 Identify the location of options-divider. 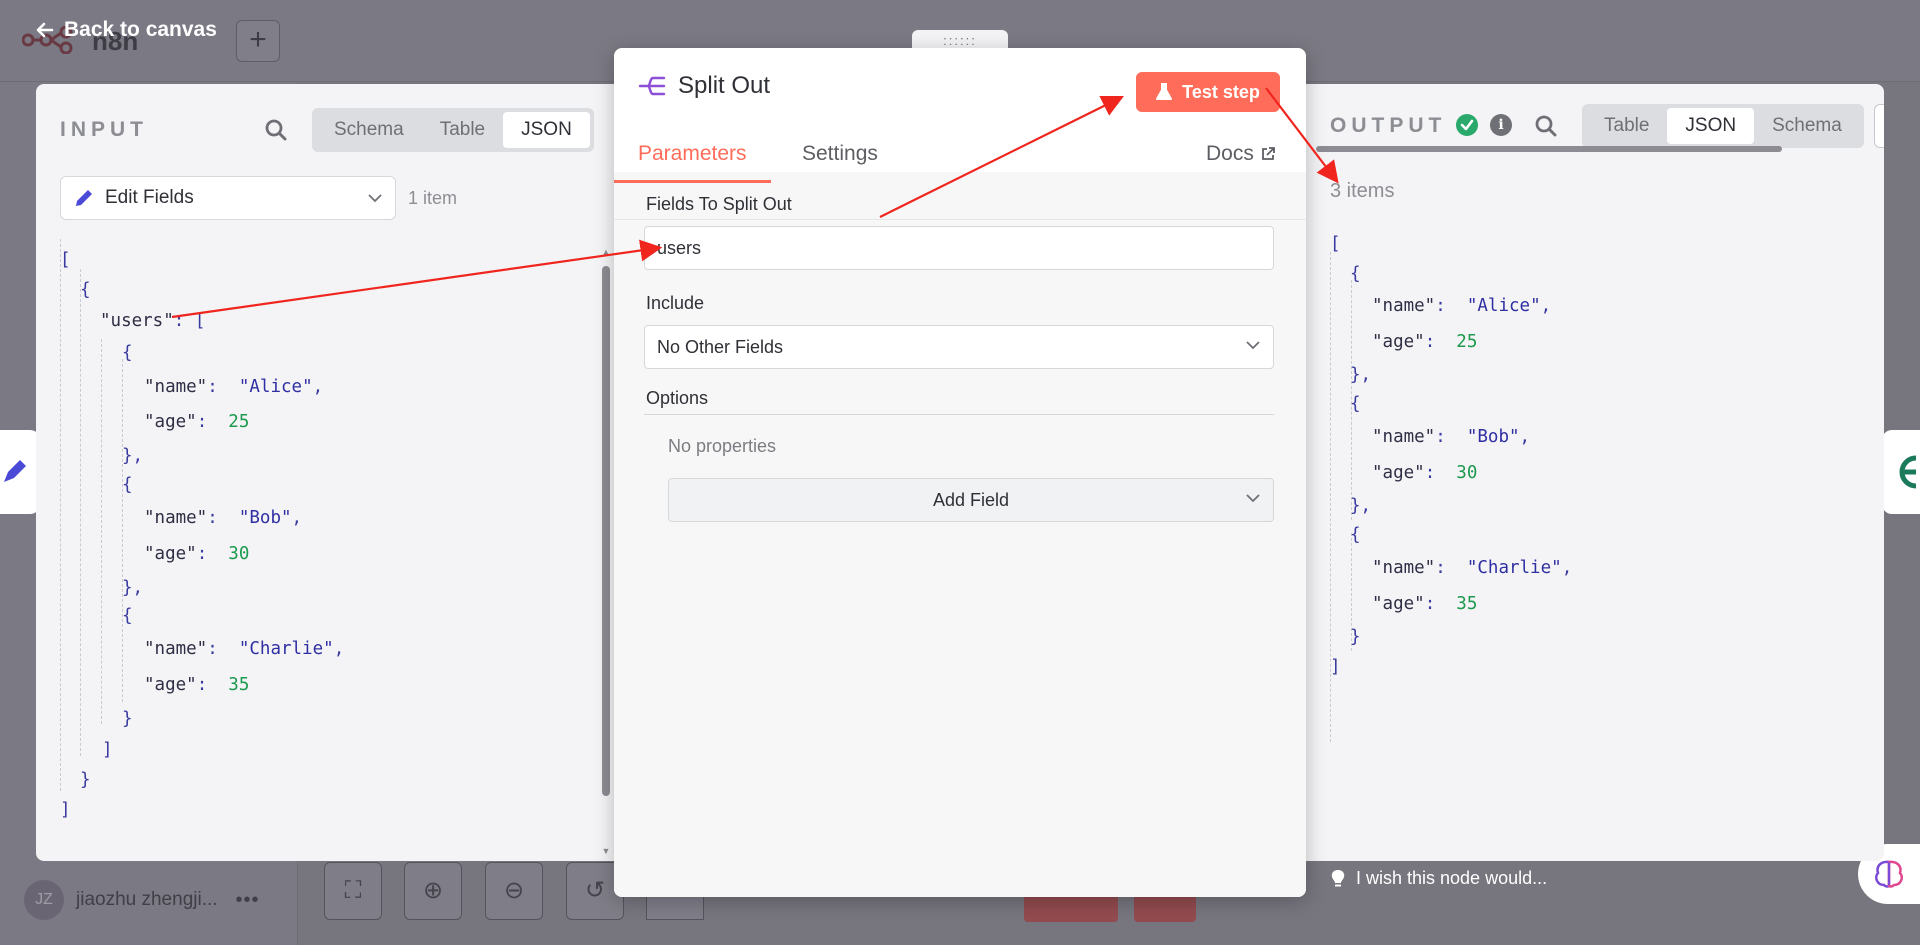
(959, 414).